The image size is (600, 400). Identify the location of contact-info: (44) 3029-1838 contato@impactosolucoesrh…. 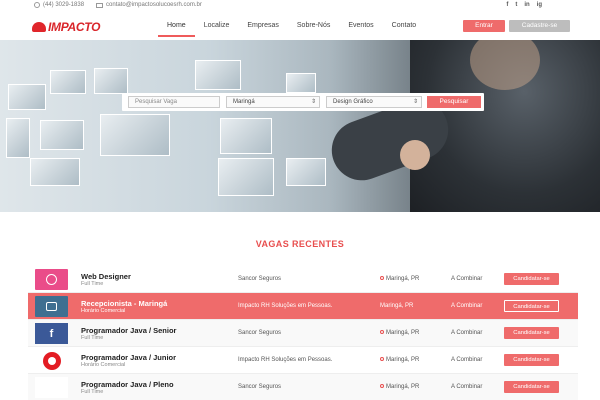
(118, 5).